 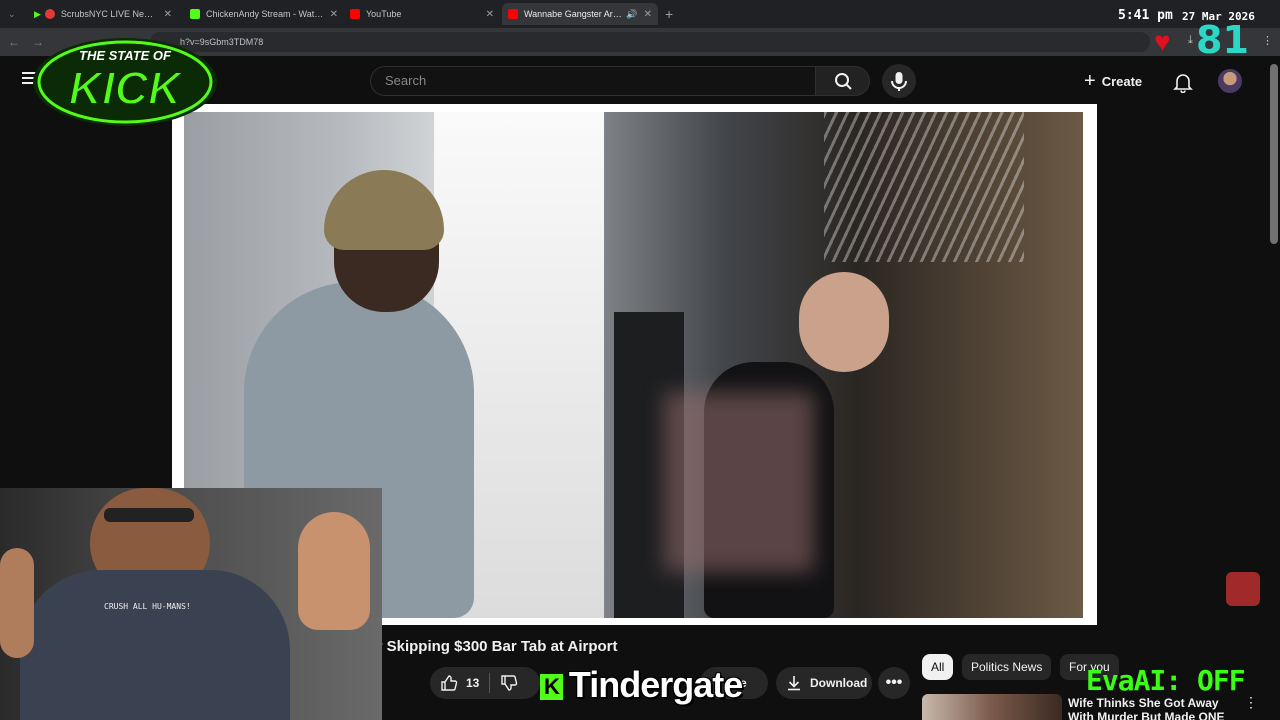 What do you see at coordinates (406, 80) in the screenshot?
I see `search-placeholder: Search` at bounding box center [406, 80].